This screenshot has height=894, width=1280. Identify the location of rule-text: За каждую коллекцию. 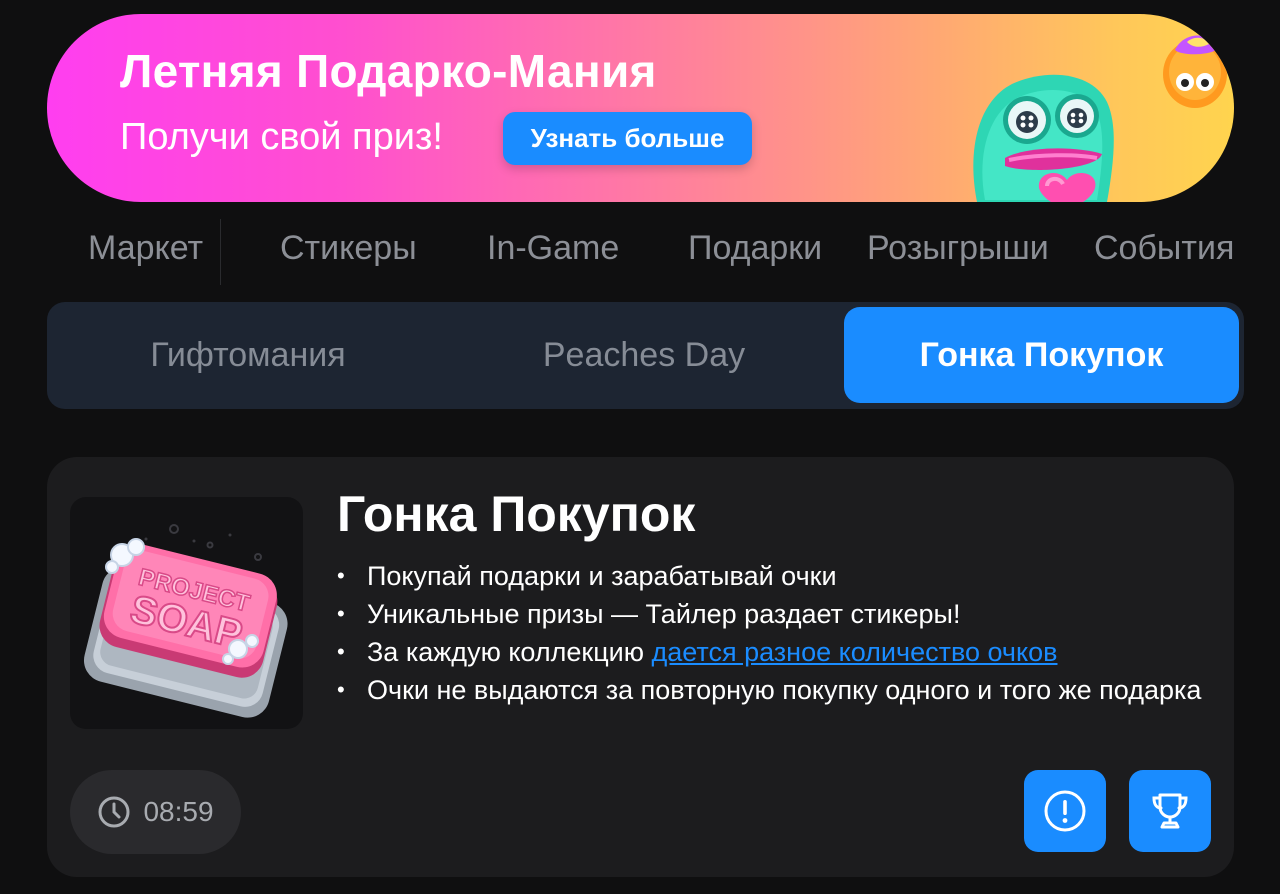
(509, 652).